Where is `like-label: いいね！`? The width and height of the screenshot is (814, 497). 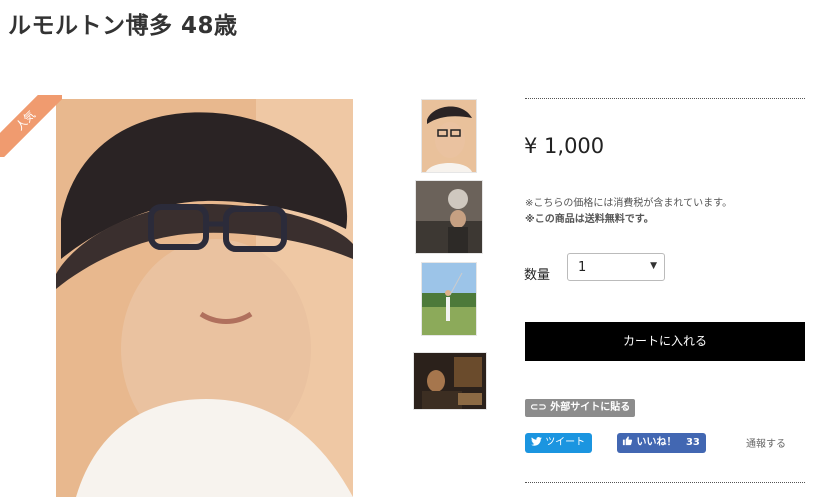 like-label: いいね！ is located at coordinates (656, 442).